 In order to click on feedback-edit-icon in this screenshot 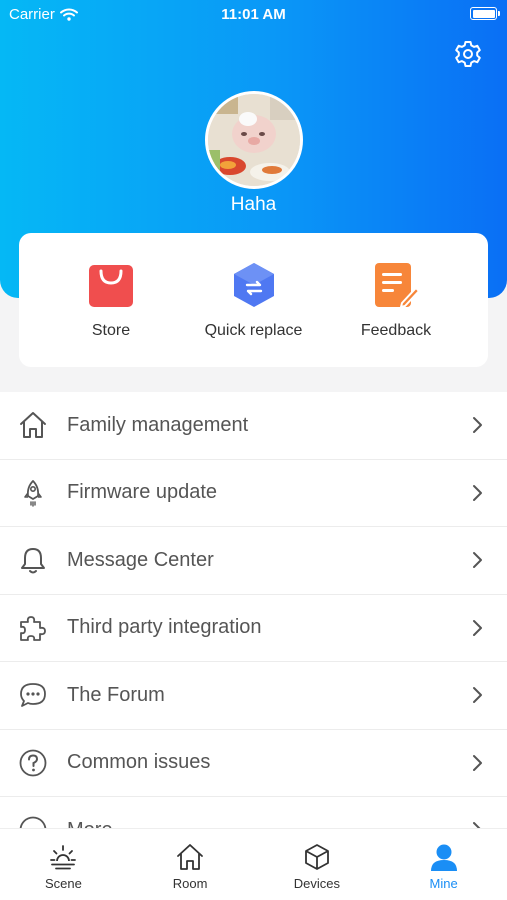, I will do `click(397, 286)`.